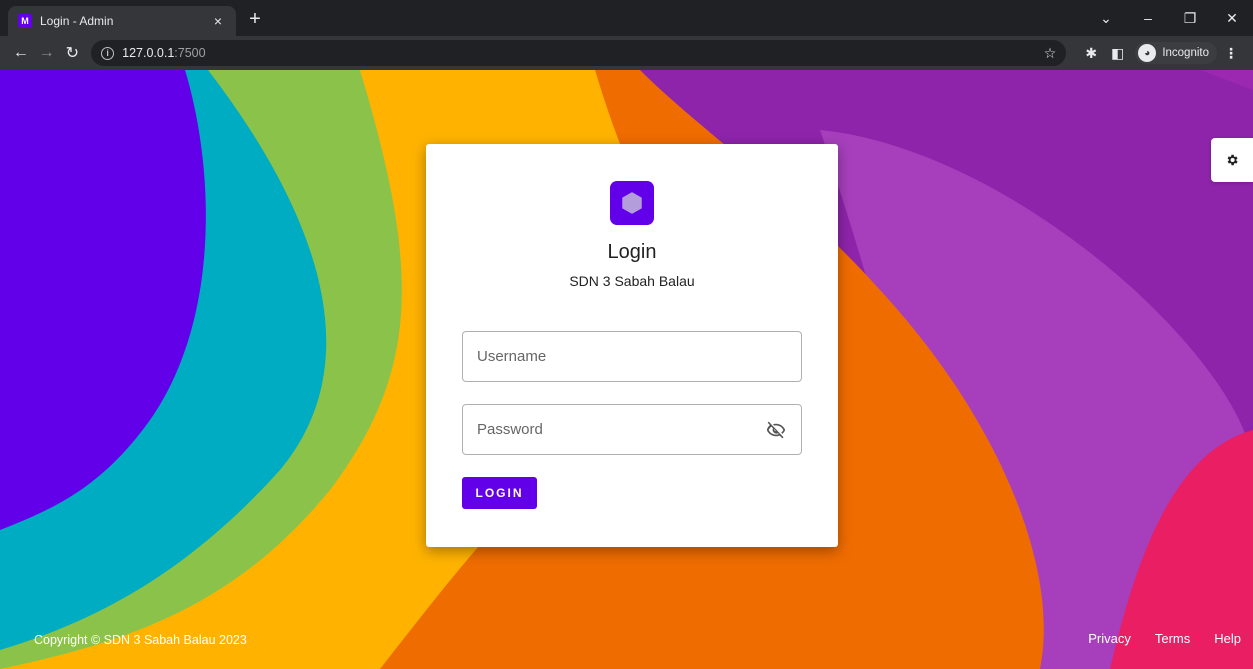  What do you see at coordinates (1106, 18) in the screenshot?
I see `tab-search-icon: ⌄` at bounding box center [1106, 18].